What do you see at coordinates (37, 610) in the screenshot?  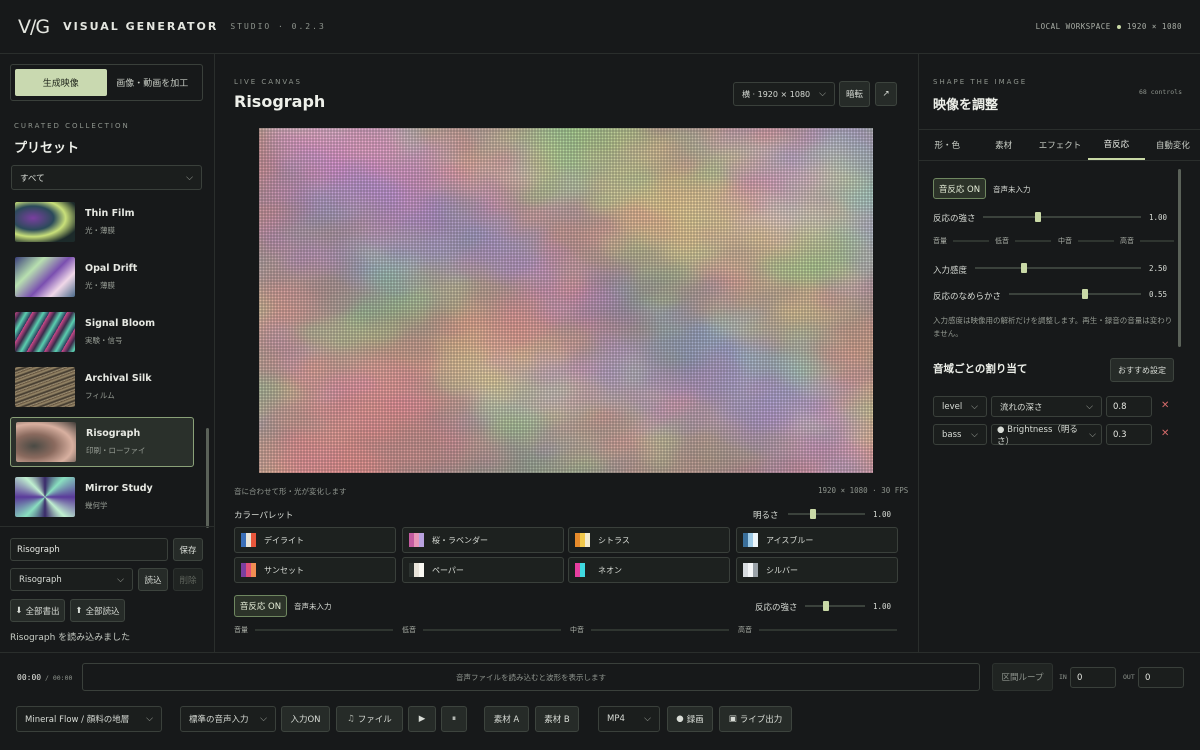 I see `export-all-button: ⬇ 全部書出` at bounding box center [37, 610].